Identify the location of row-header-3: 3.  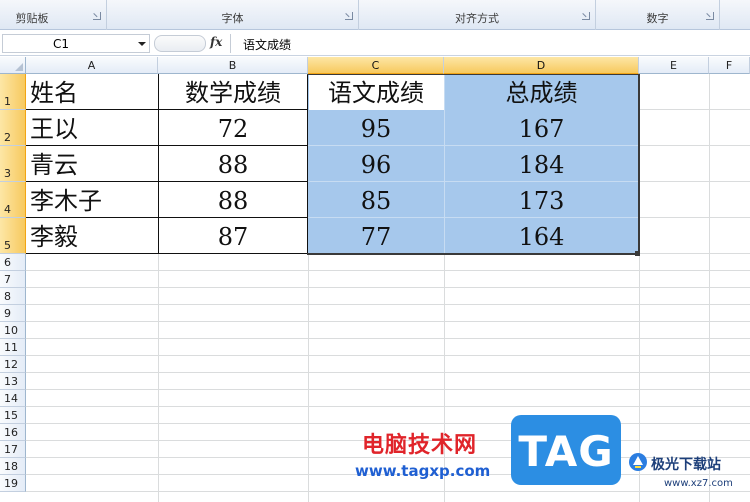
(13, 164).